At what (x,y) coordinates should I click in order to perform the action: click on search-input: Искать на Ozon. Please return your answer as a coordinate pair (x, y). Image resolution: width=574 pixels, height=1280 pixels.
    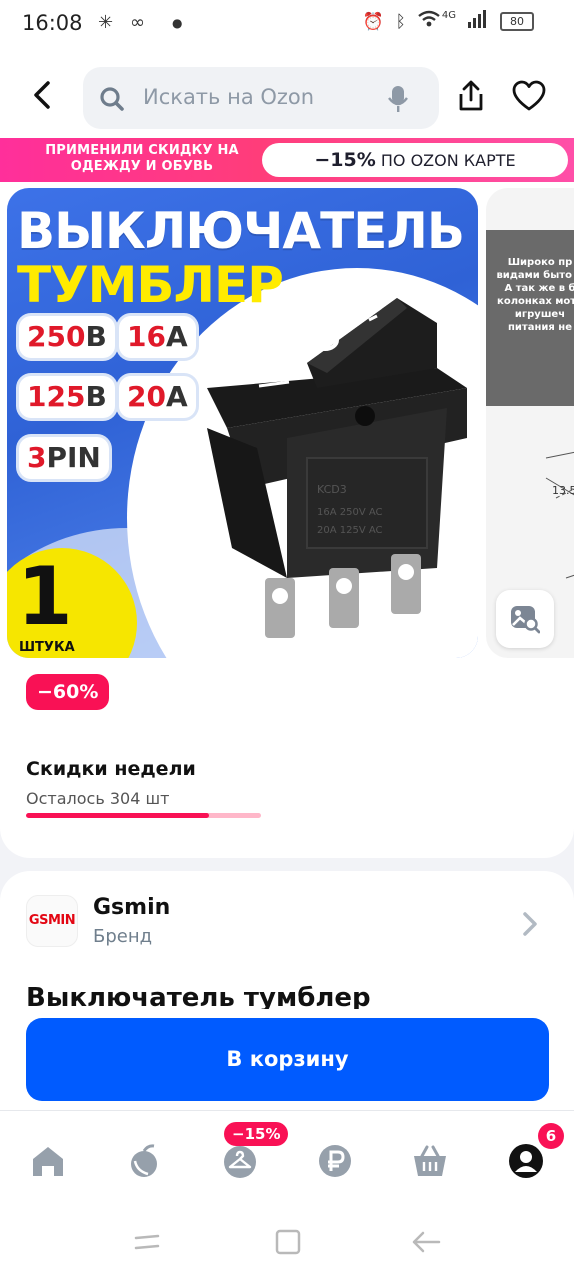
    Looking at the image, I should click on (261, 98).